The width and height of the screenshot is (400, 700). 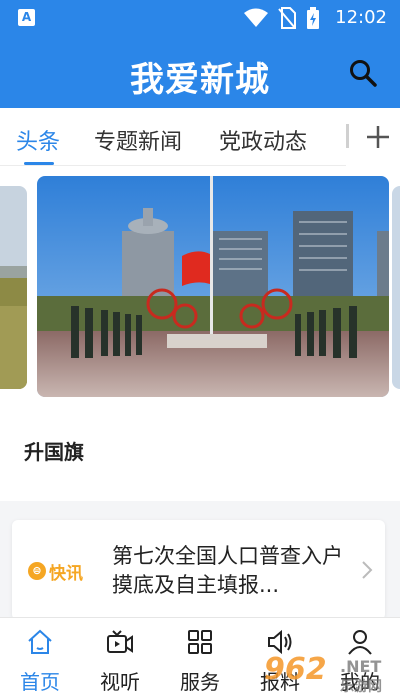 I want to click on flash-icon: ⊜, so click(x=37, y=571).